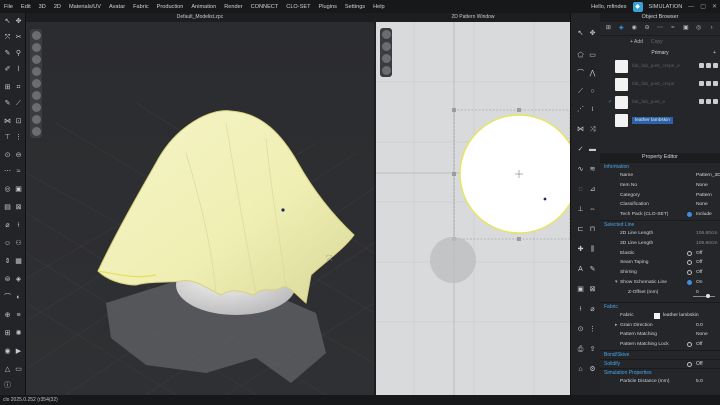 The image size is (720, 405). I want to click on edit-point-icon: ✥, so click(592, 33).